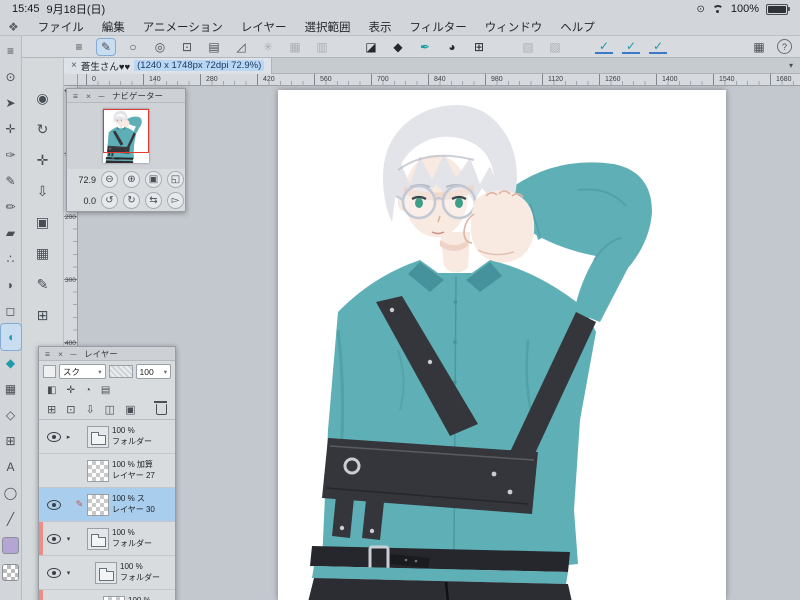 This screenshot has height=600, width=800. Describe the element at coordinates (10, 337) in the screenshot. I see `blend-tool: ◖` at that location.